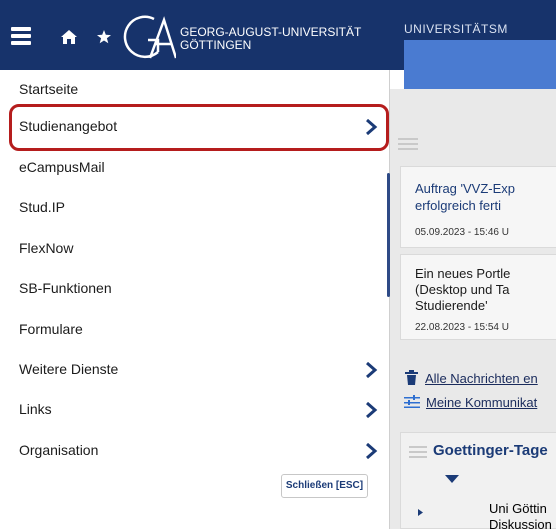 The image size is (556, 529). Describe the element at coordinates (480, 64) in the screenshot. I see `background-banner` at that location.